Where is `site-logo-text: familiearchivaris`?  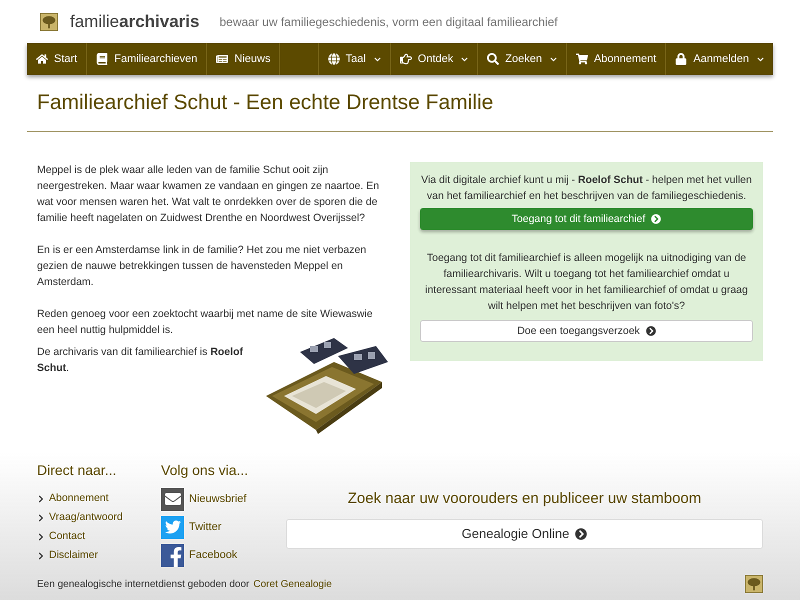 site-logo-text: familiearchivaris is located at coordinates (135, 21).